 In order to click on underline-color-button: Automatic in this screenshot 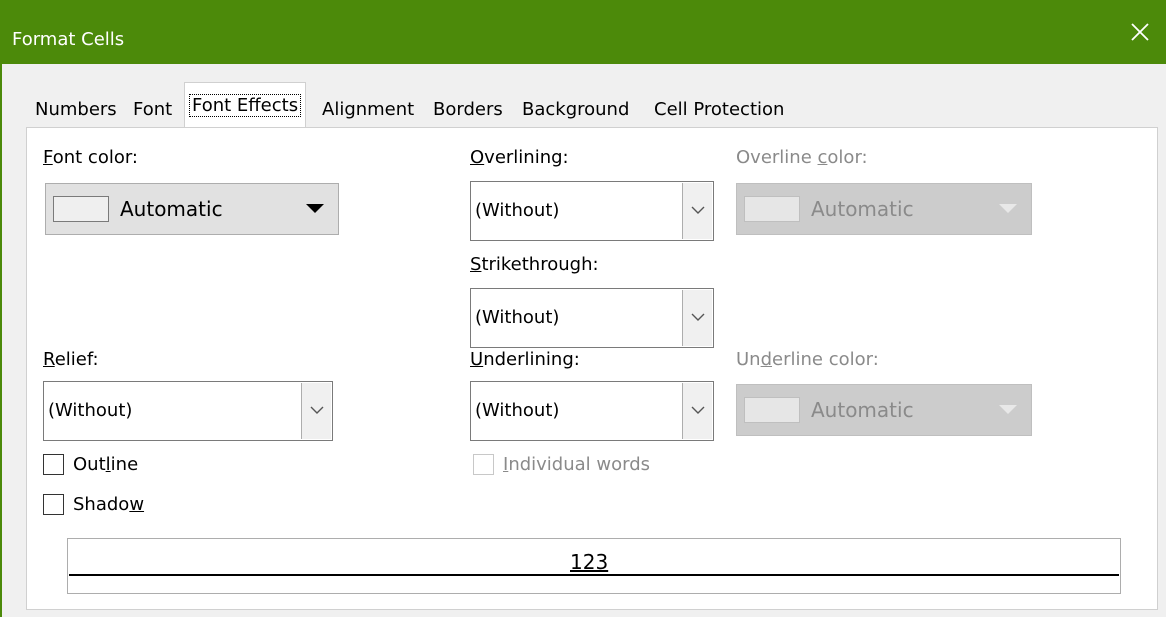, I will do `click(884, 410)`.